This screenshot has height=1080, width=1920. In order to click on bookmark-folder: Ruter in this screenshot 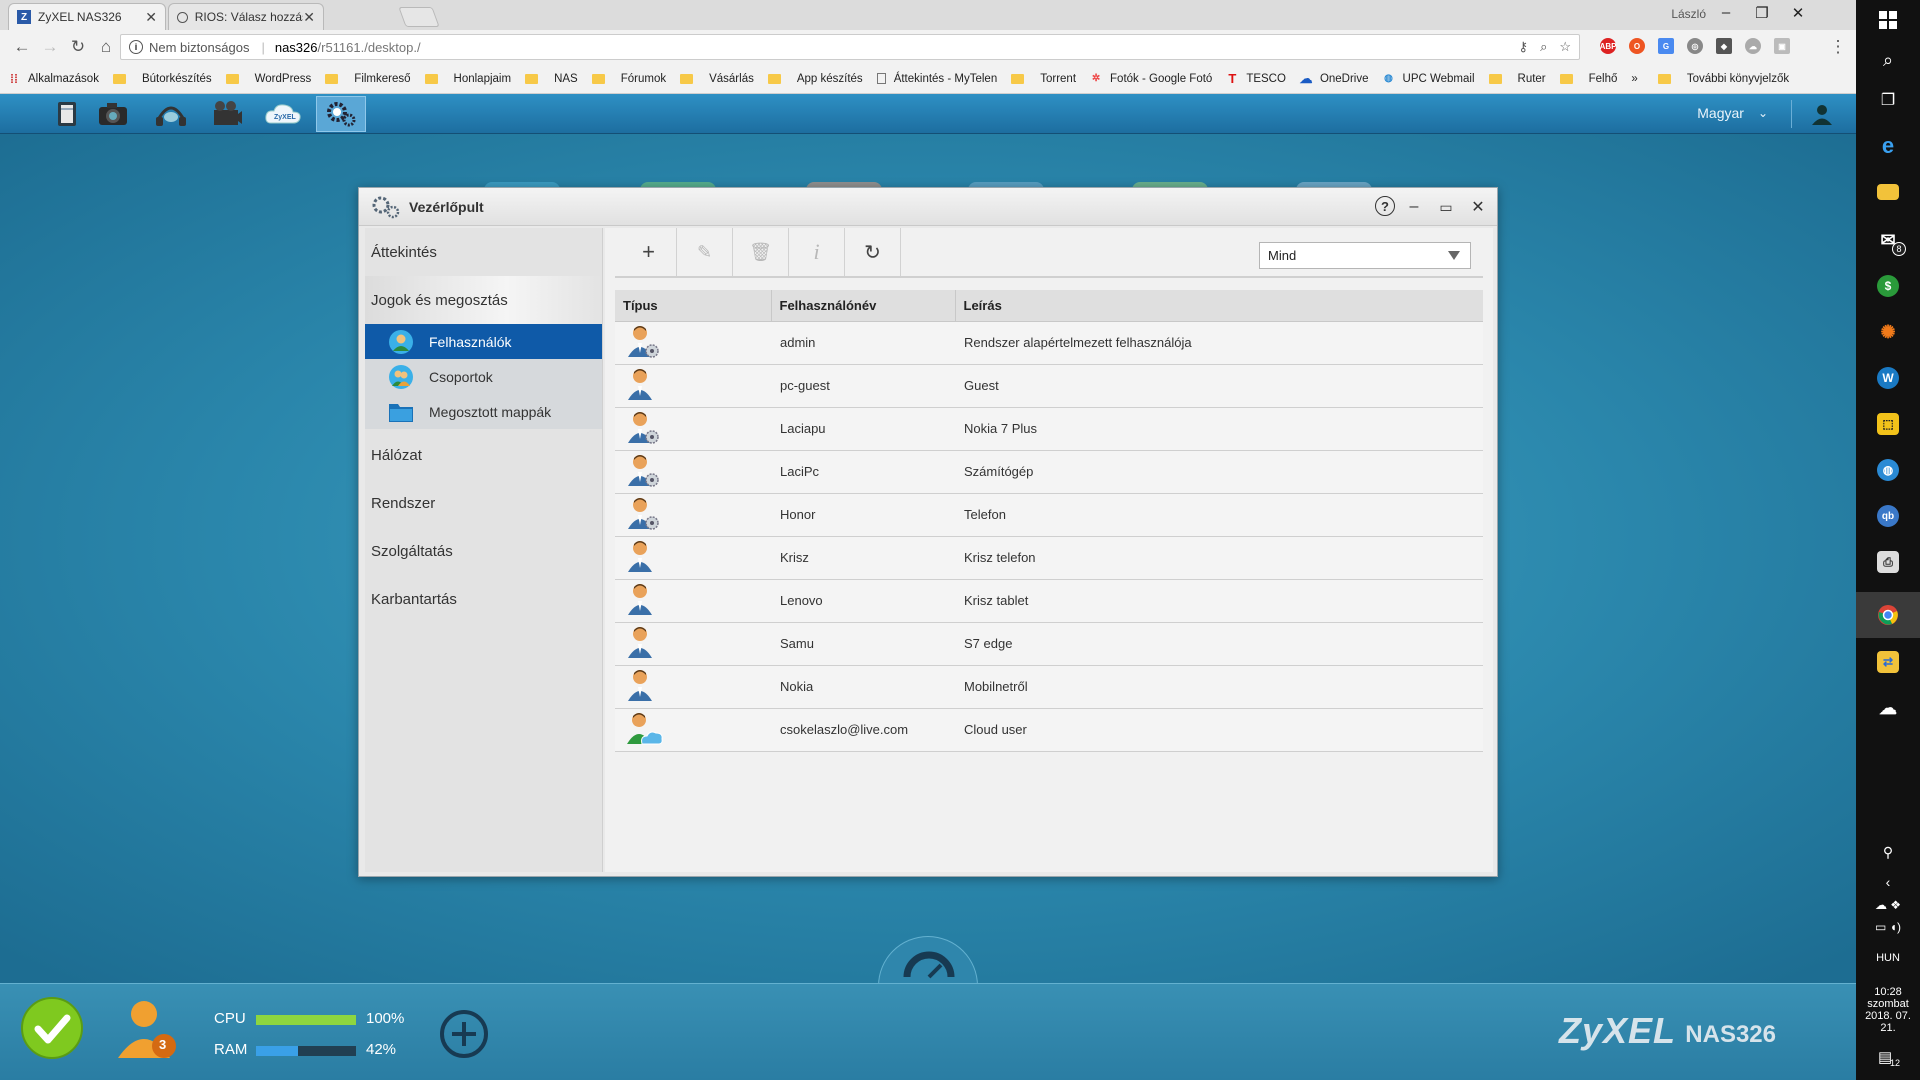, I will do `click(1517, 79)`.